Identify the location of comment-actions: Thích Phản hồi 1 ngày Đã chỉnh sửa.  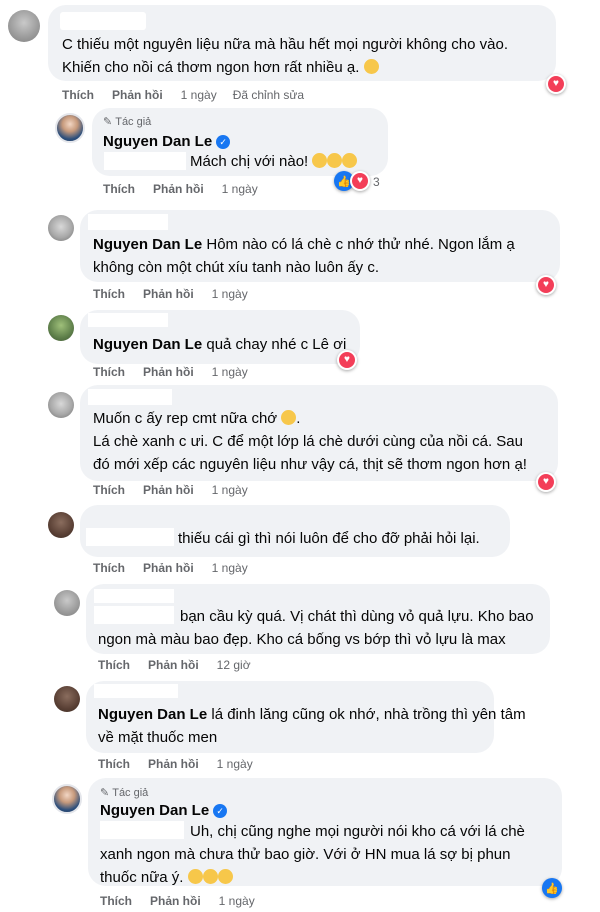
(183, 95).